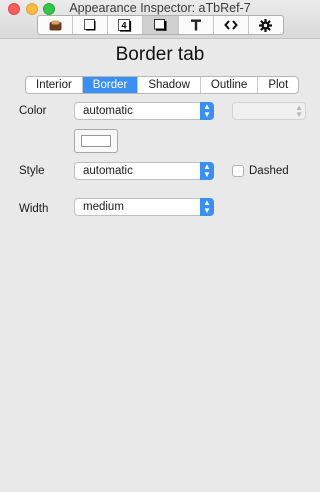 Image resolution: width=320 pixels, height=492 pixels. Describe the element at coordinates (54, 85) in the screenshot. I see `tab-interior: Interior` at that location.